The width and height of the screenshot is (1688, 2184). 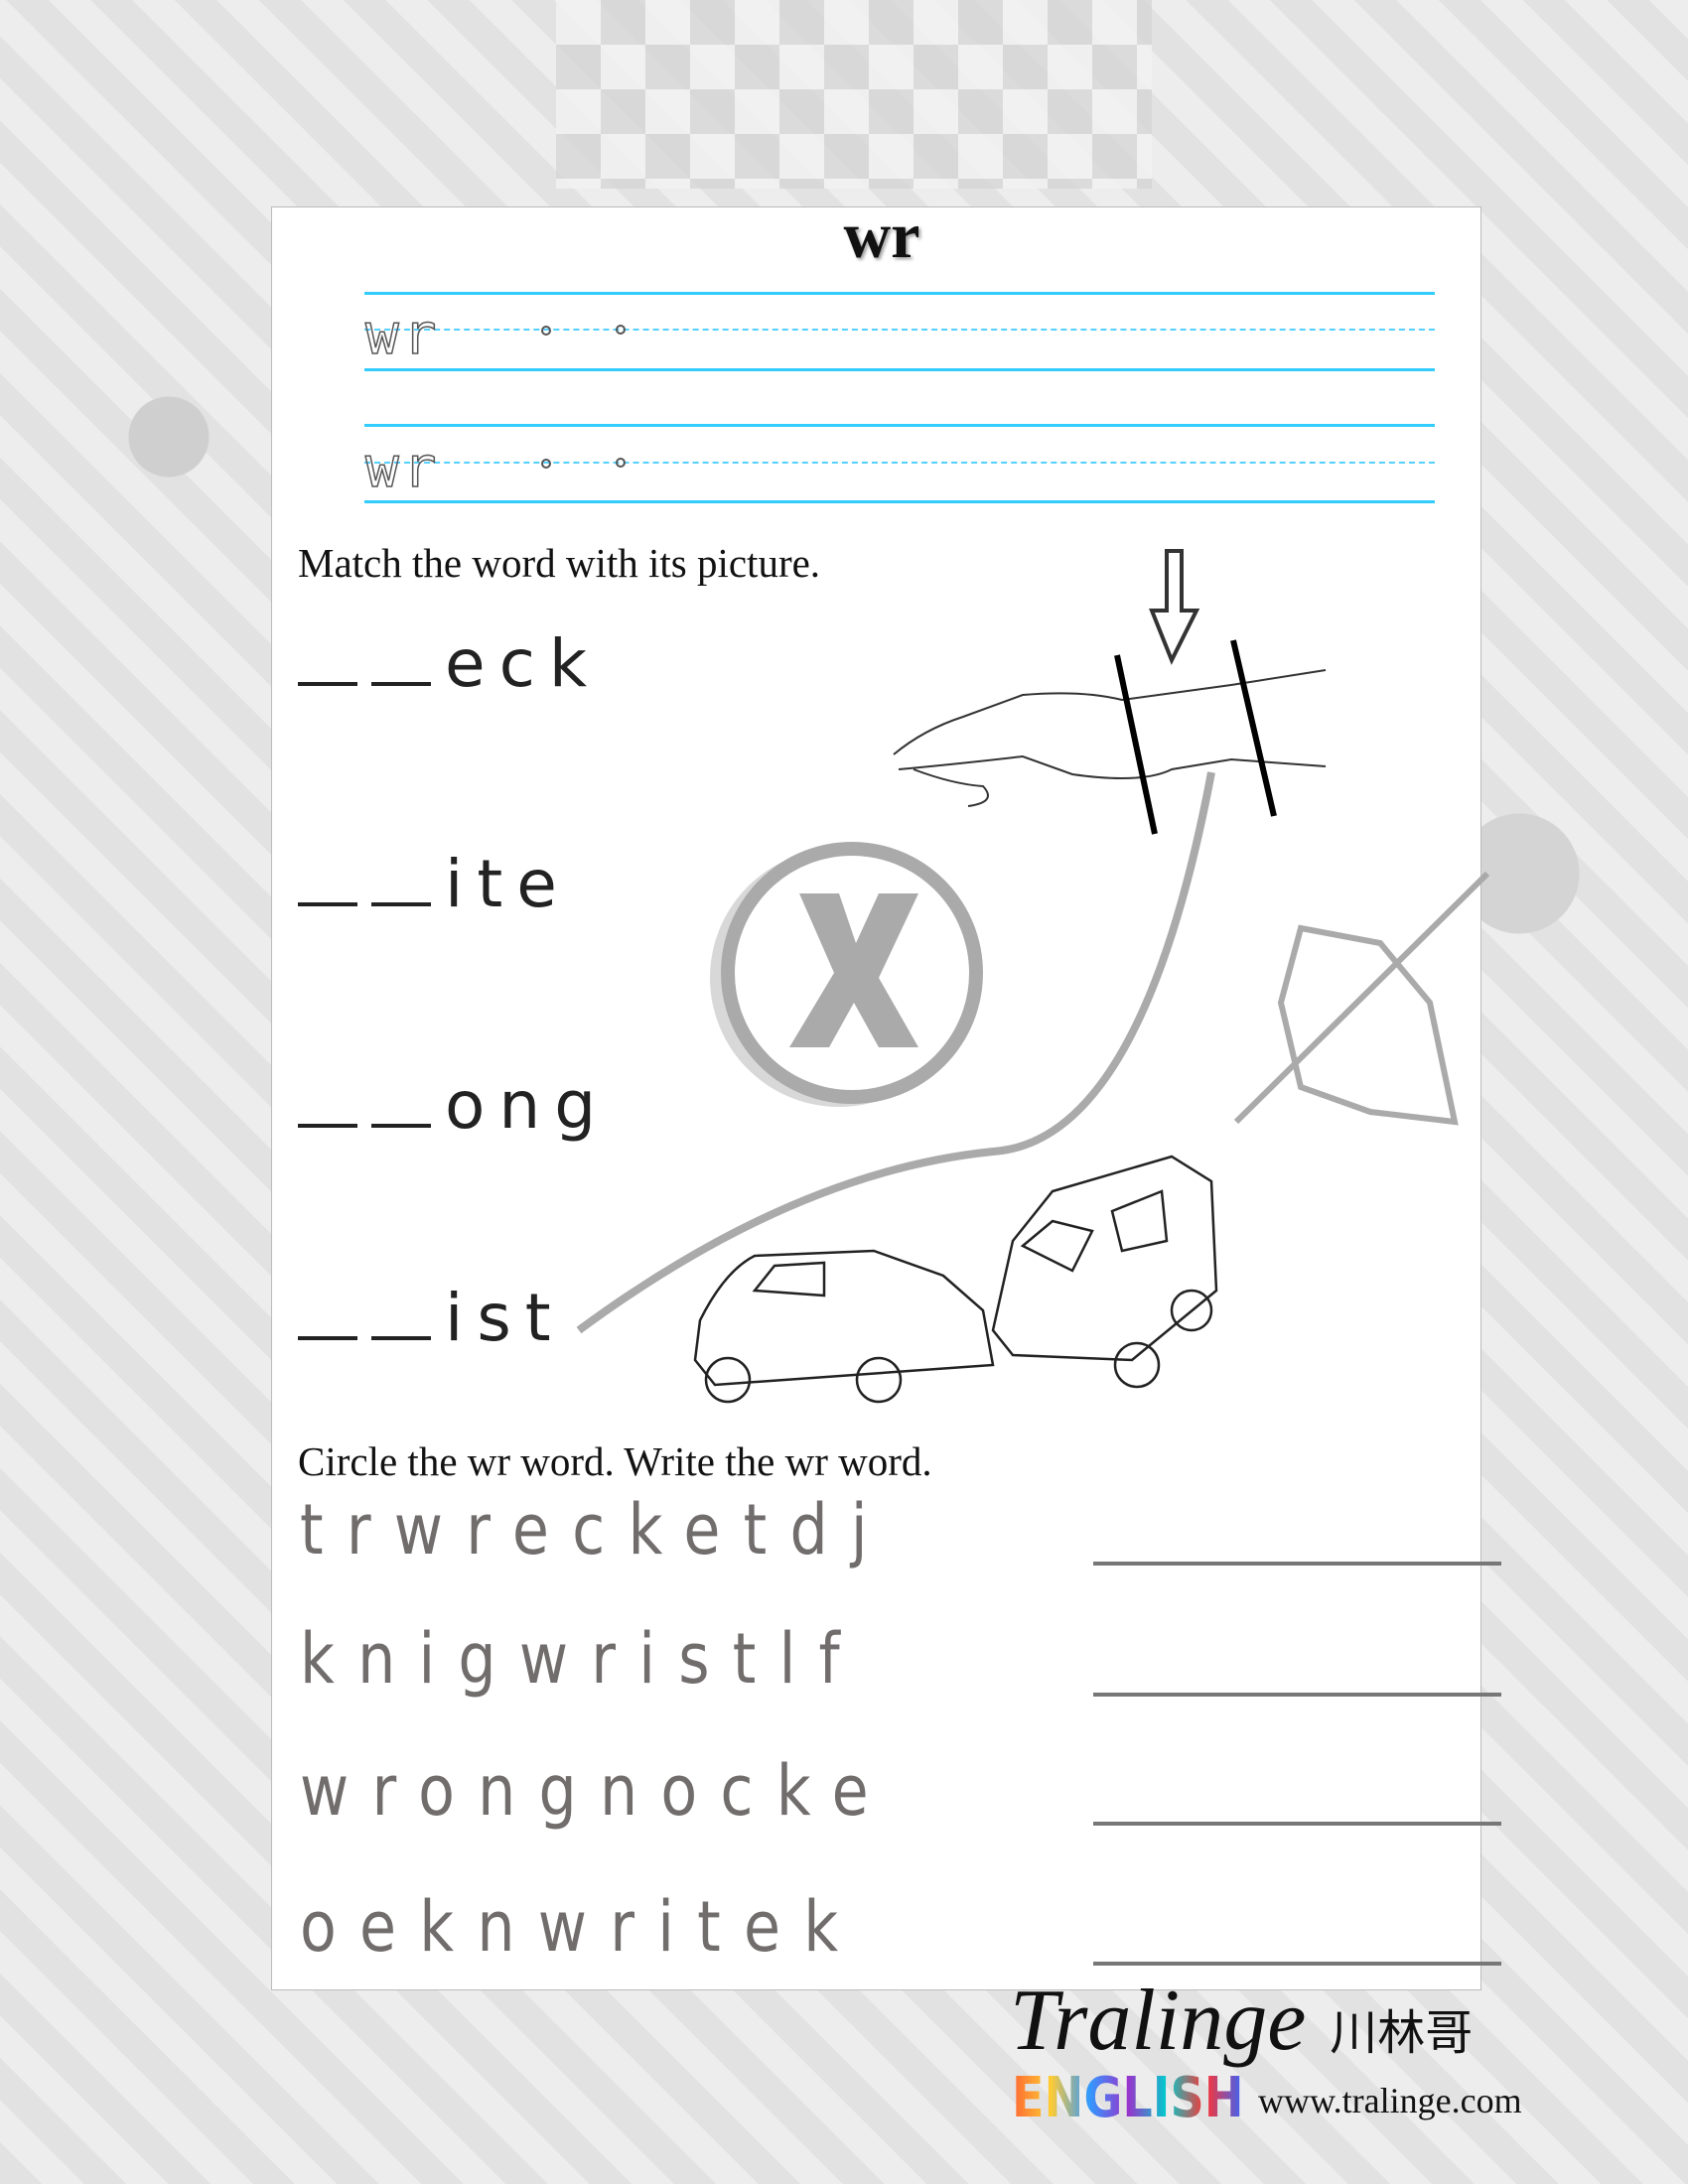 I want to click on logo-english: ENGLISH, so click(x=1128, y=2098).